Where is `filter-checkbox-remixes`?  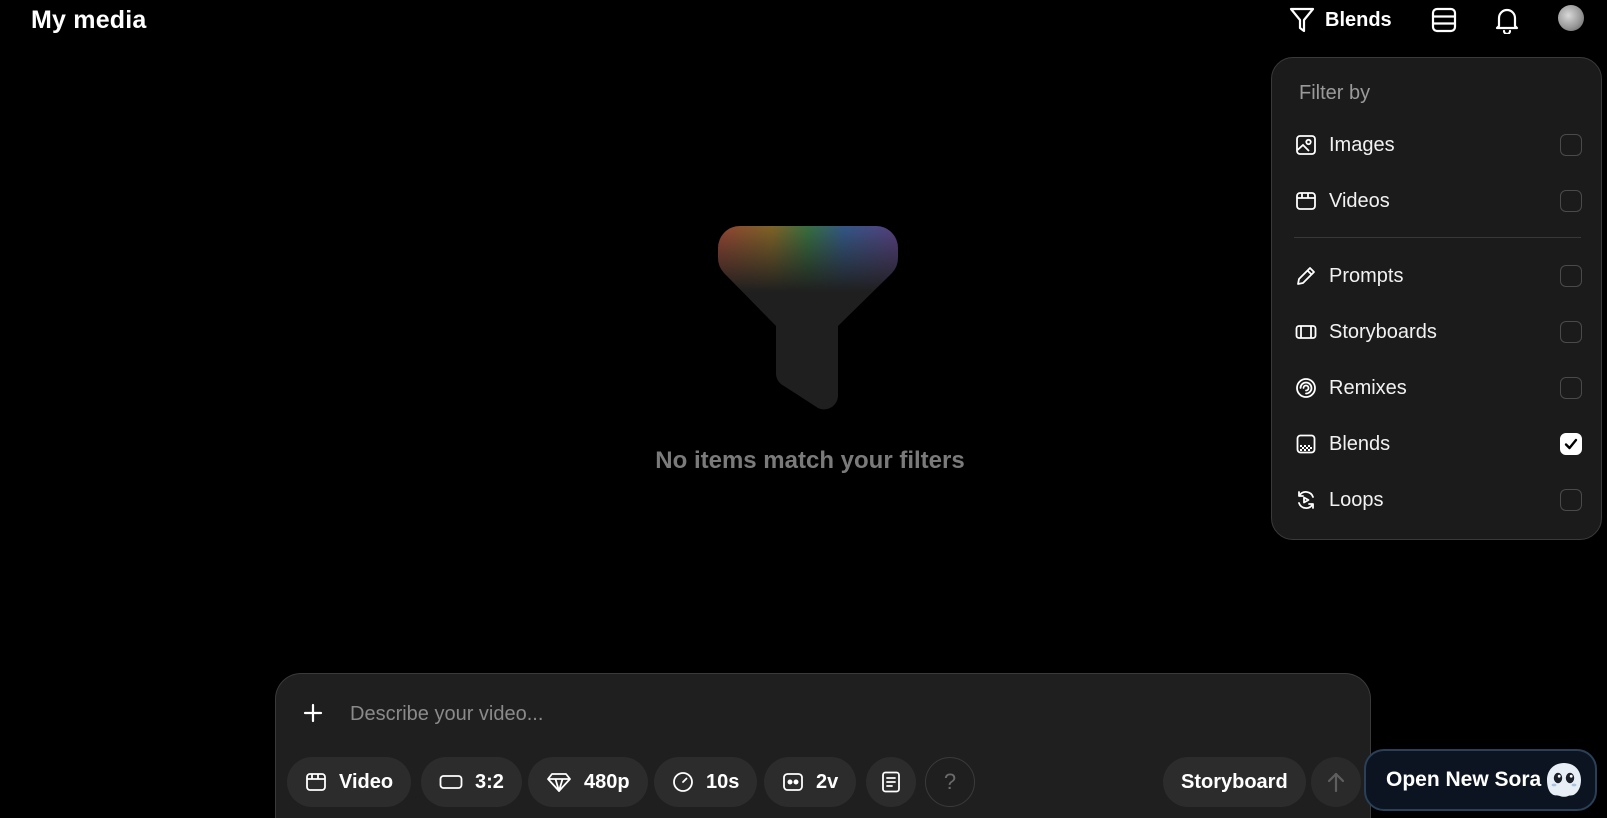 filter-checkbox-remixes is located at coordinates (1571, 388).